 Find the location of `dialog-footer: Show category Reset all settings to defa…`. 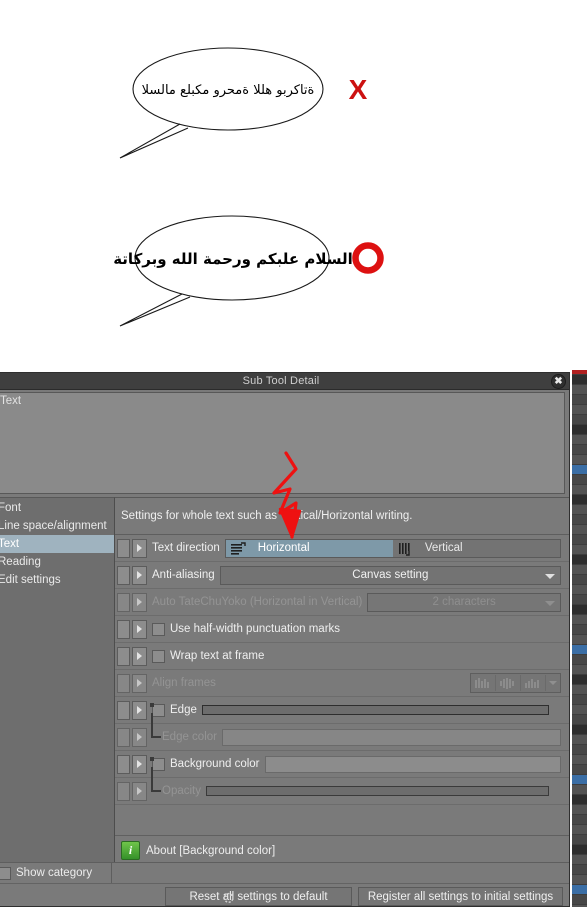

dialog-footer: Show category Reset all settings to defa… is located at coordinates (284, 884).